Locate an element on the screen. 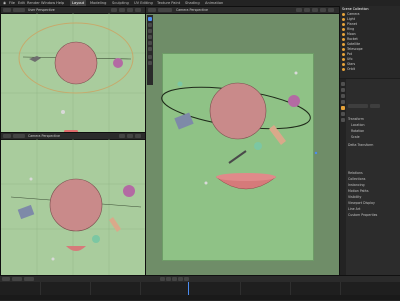  outliner-item: Pot is located at coordinates (347, 54).